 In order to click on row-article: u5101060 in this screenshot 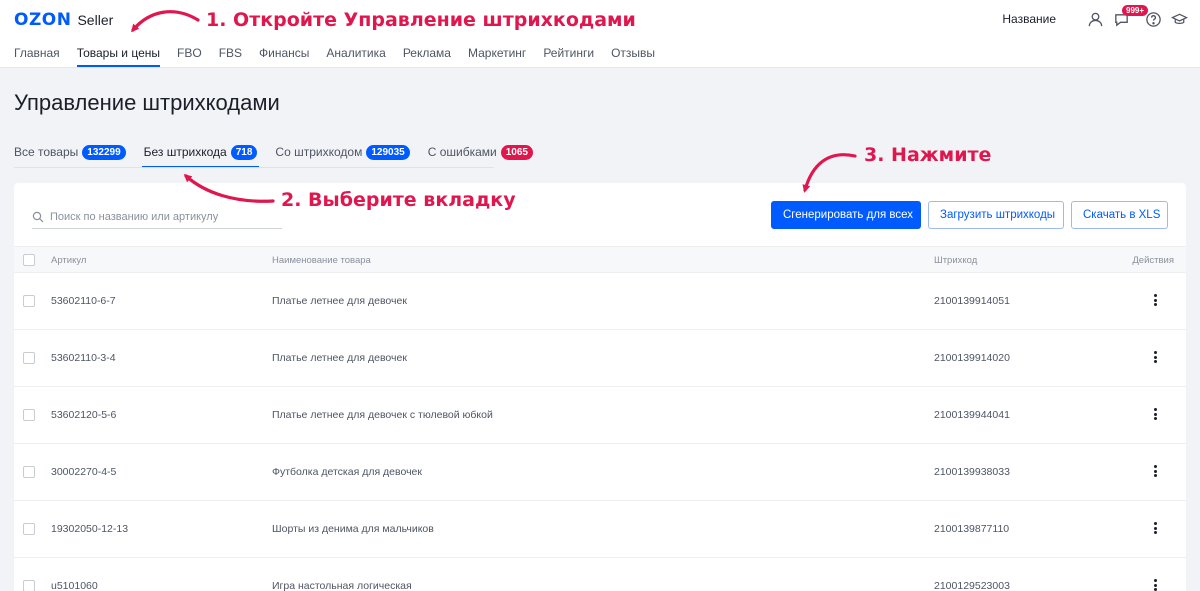, I will do `click(74, 585)`.